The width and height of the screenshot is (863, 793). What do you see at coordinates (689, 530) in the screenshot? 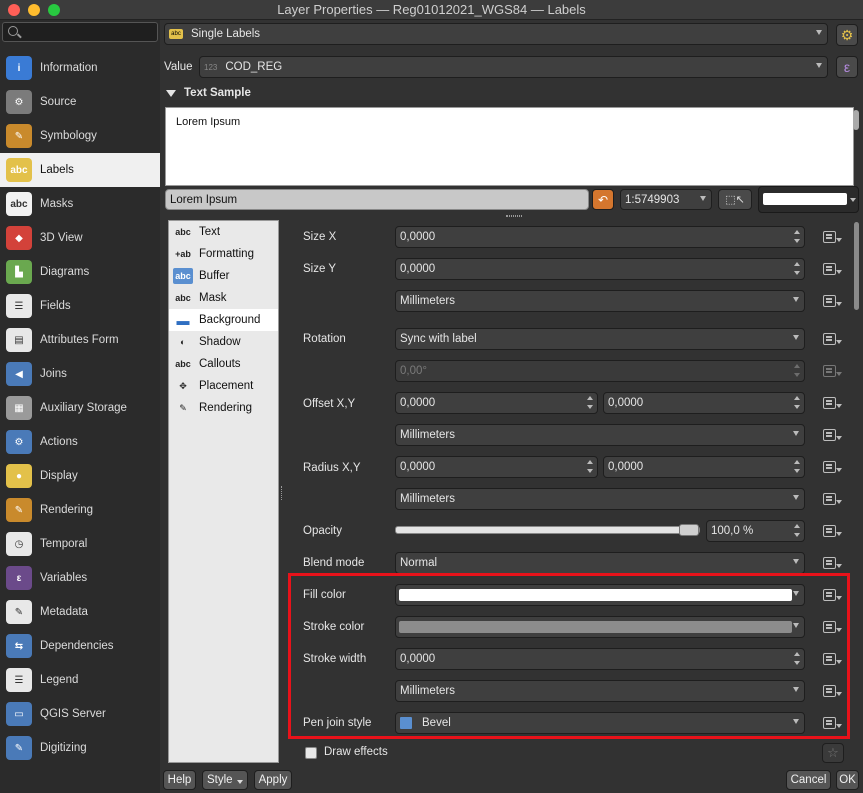
I see `opacity-slider-handle` at bounding box center [689, 530].